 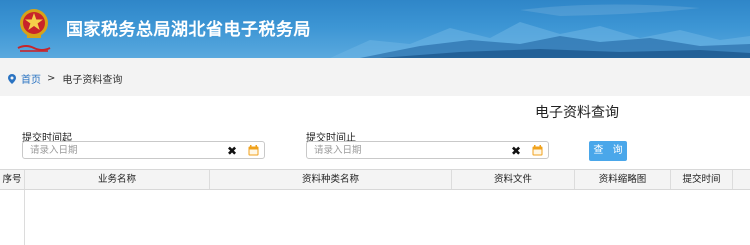 What do you see at coordinates (12, 179) in the screenshot?
I see `column-header-index: 序号` at bounding box center [12, 179].